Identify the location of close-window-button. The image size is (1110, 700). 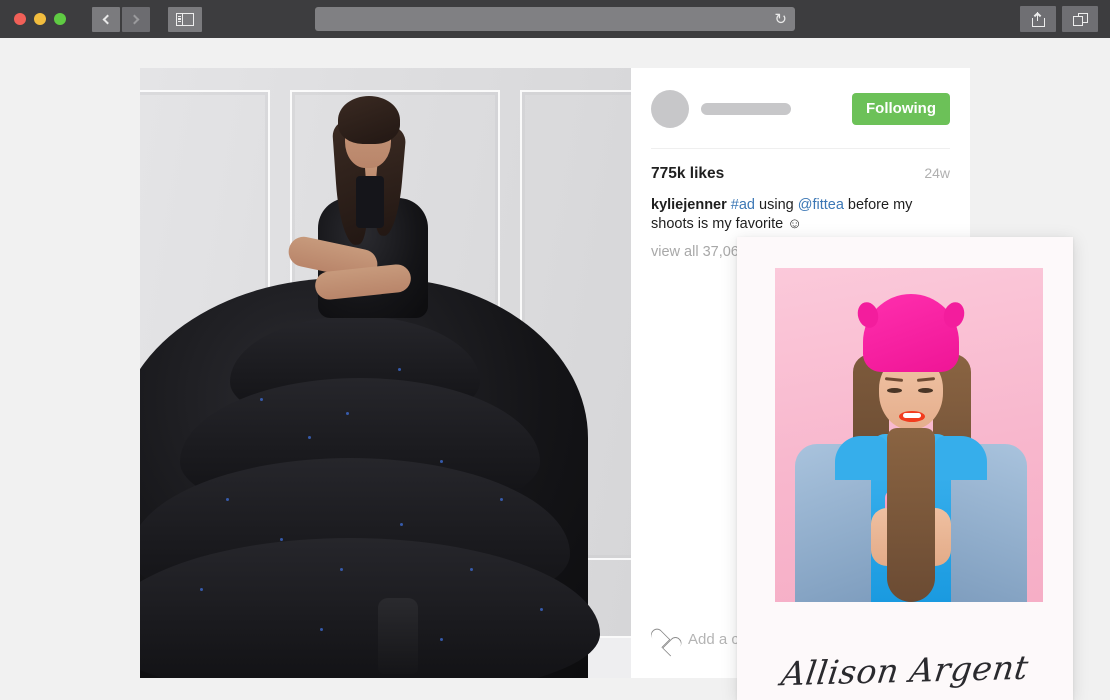
(20, 19).